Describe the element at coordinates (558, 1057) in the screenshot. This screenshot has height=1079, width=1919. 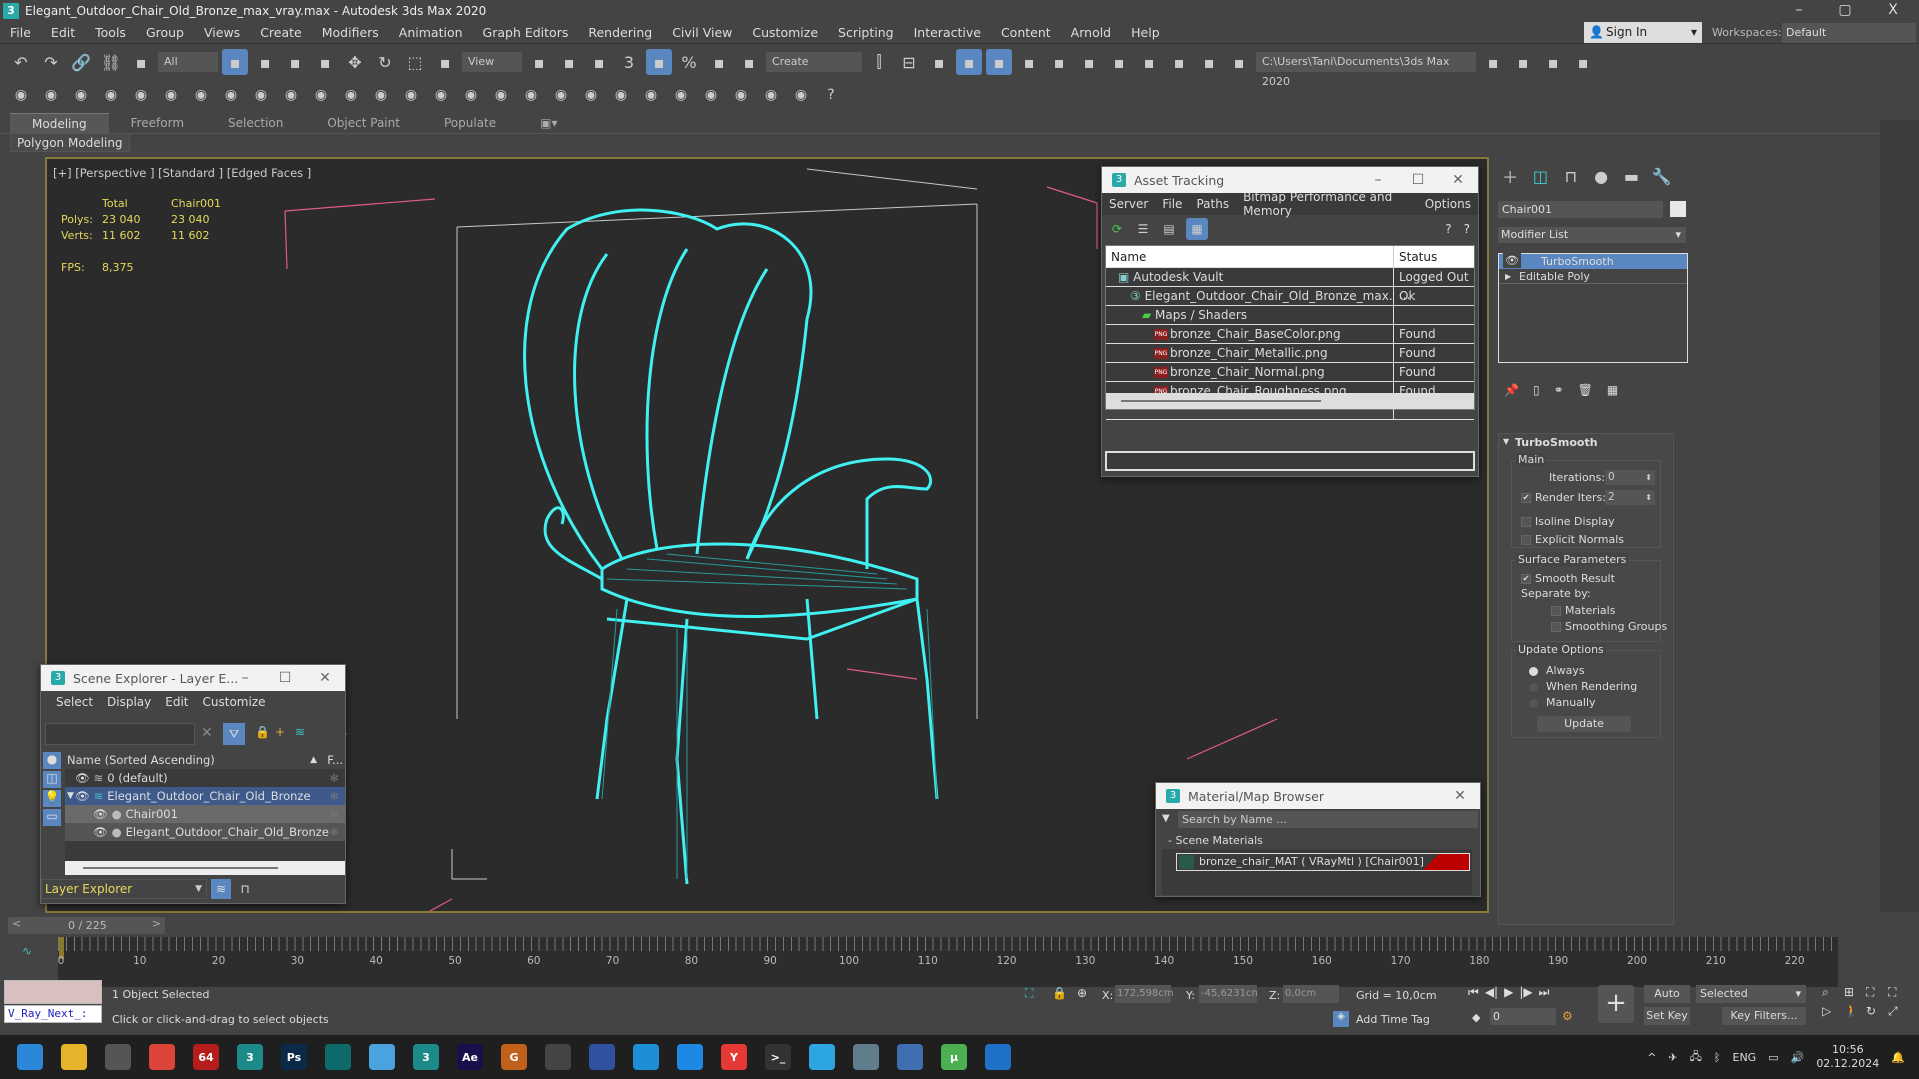
I see `app-search-icon` at that location.